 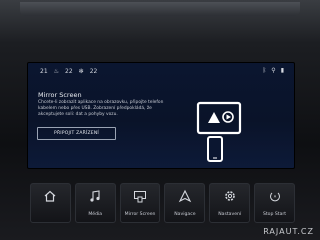 I want to click on touchbar-mirror-screen-label: Mirror Screen, so click(x=140, y=214).